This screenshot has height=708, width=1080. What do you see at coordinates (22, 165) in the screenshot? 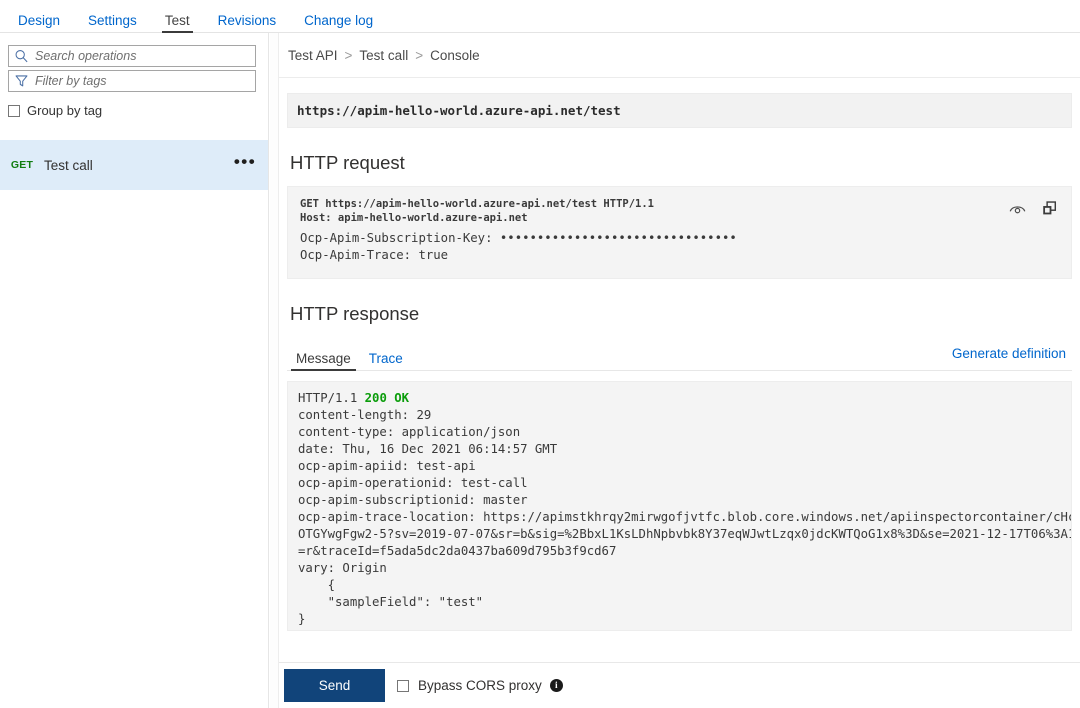
I see `operation-method-badge: GET` at bounding box center [22, 165].